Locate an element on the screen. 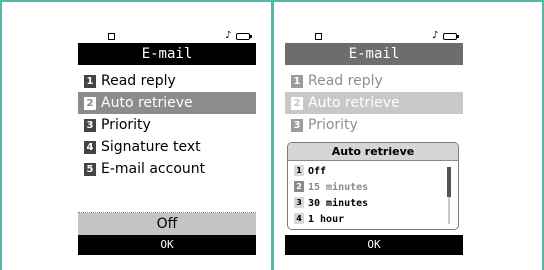 This screenshot has width=544, height=270. option-number: 3 is located at coordinates (299, 202).